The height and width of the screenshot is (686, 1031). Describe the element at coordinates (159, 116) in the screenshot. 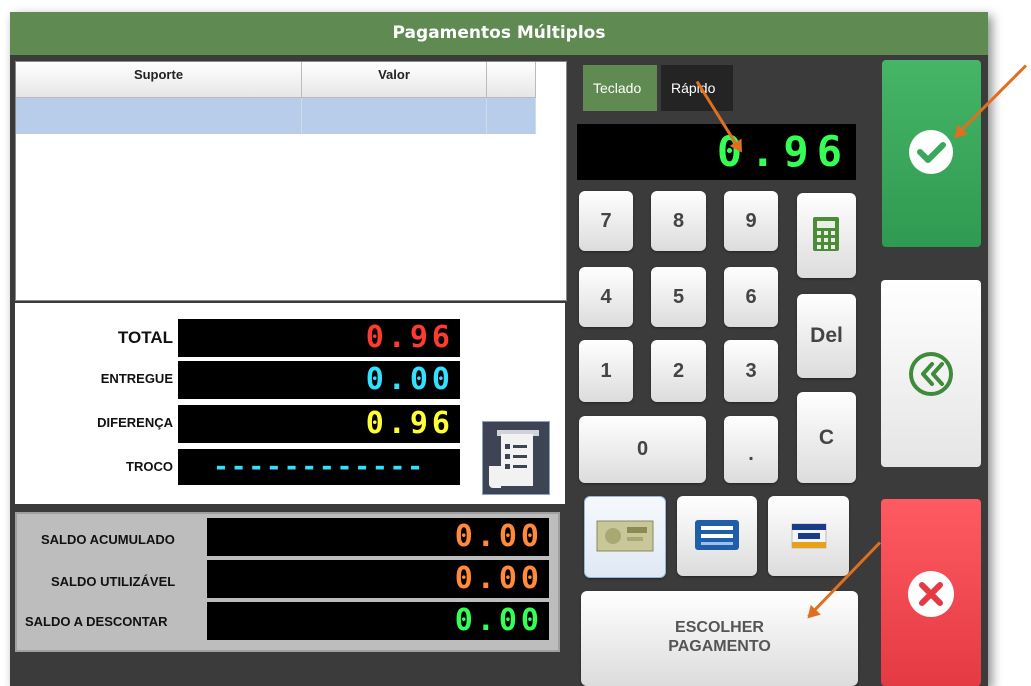

I see `table-row` at that location.